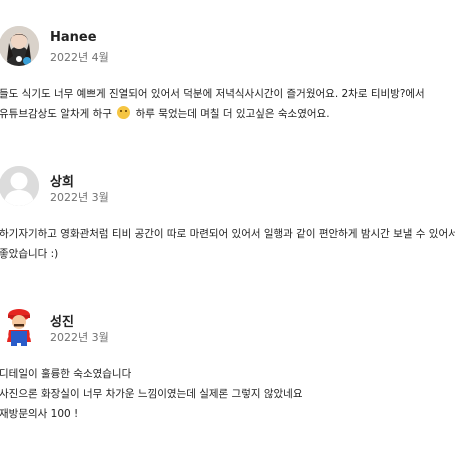  What do you see at coordinates (62, 182) in the screenshot?
I see `reviewer-name: 상희` at bounding box center [62, 182].